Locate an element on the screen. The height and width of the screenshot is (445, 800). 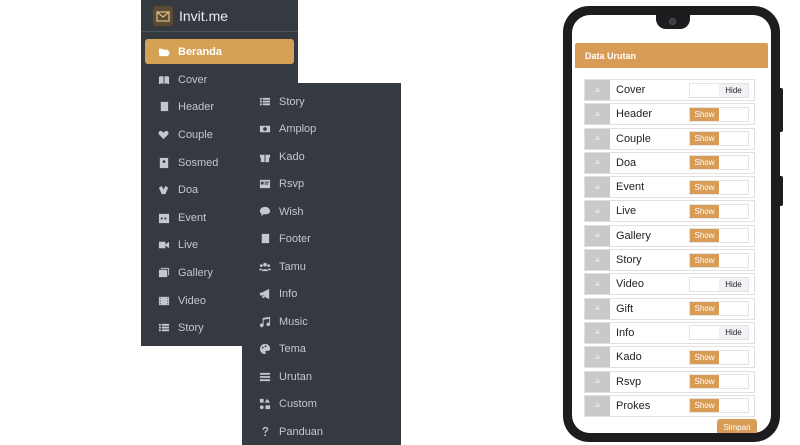
menu-item-panduan: Panduan is located at coordinates (321, 431).